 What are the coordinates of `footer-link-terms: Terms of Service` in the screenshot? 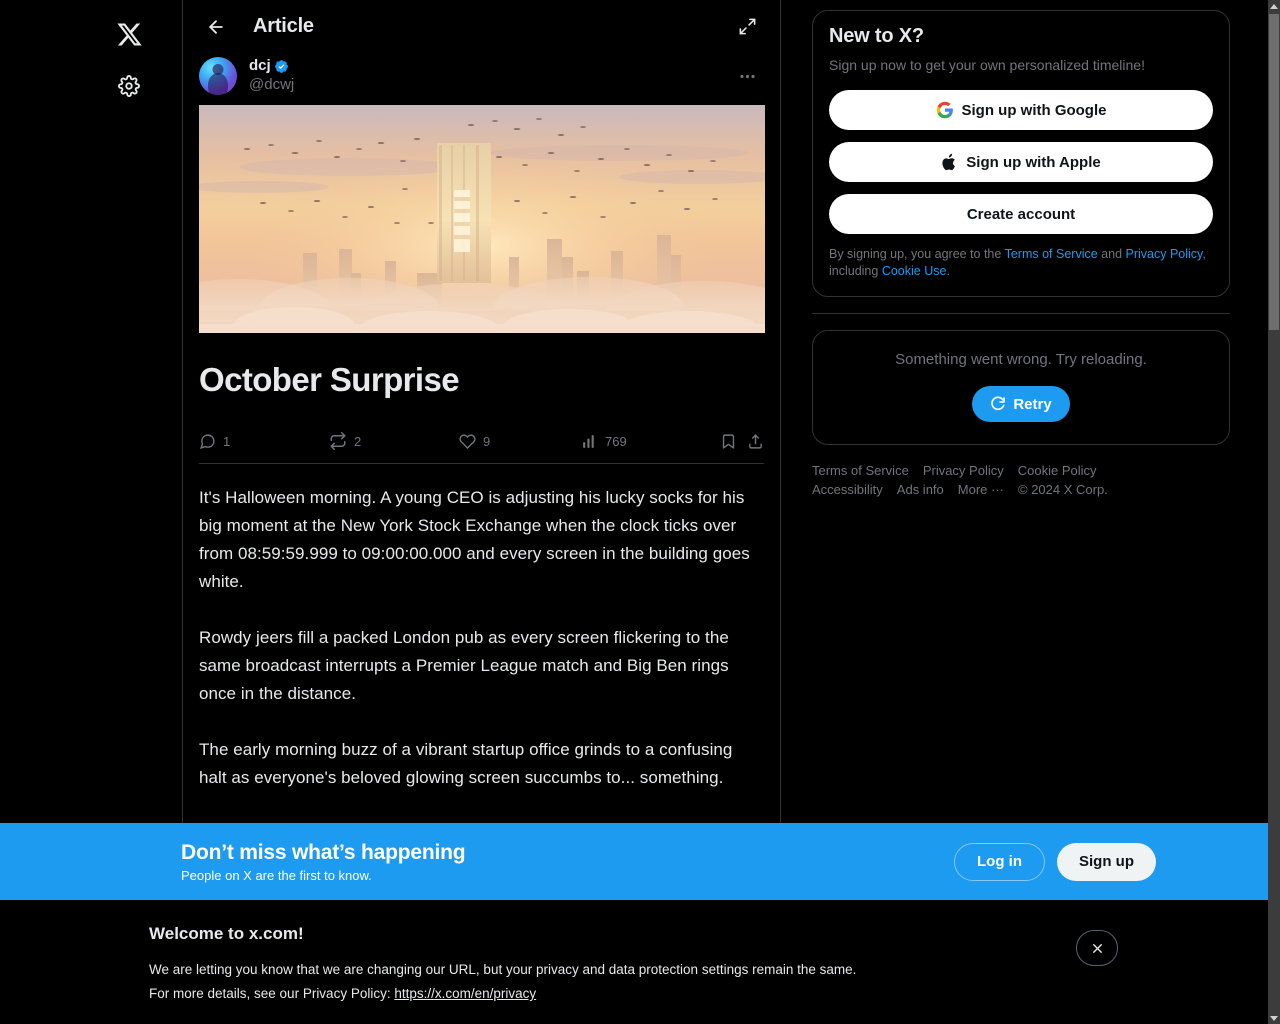 It's located at (860, 470).